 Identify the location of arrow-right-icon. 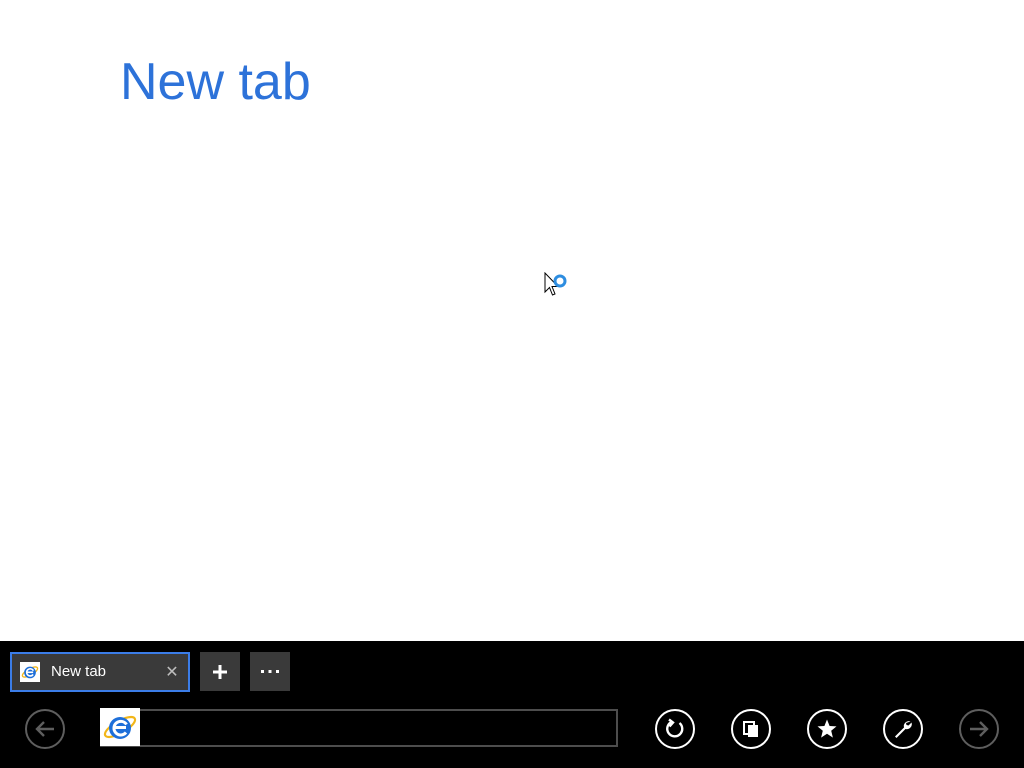
(979, 729).